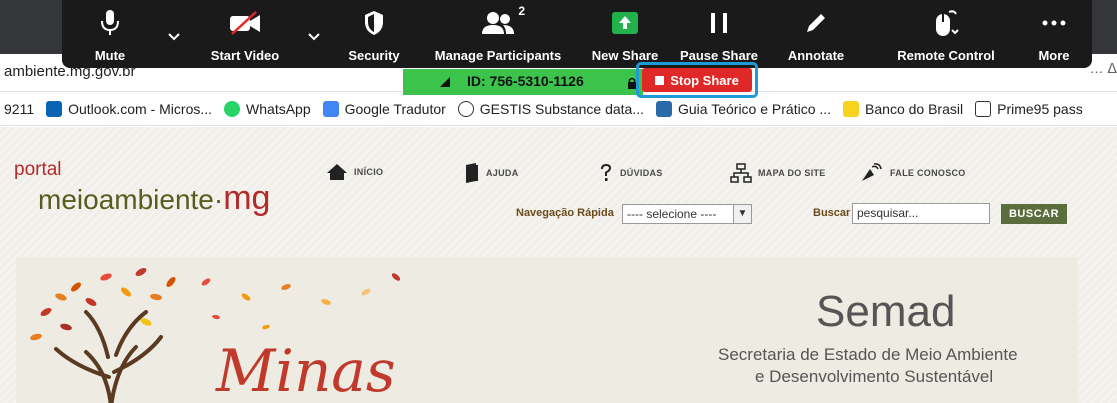 The height and width of the screenshot is (403, 1117). What do you see at coordinates (832, 213) in the screenshot?
I see `search-label: Buscar` at bounding box center [832, 213].